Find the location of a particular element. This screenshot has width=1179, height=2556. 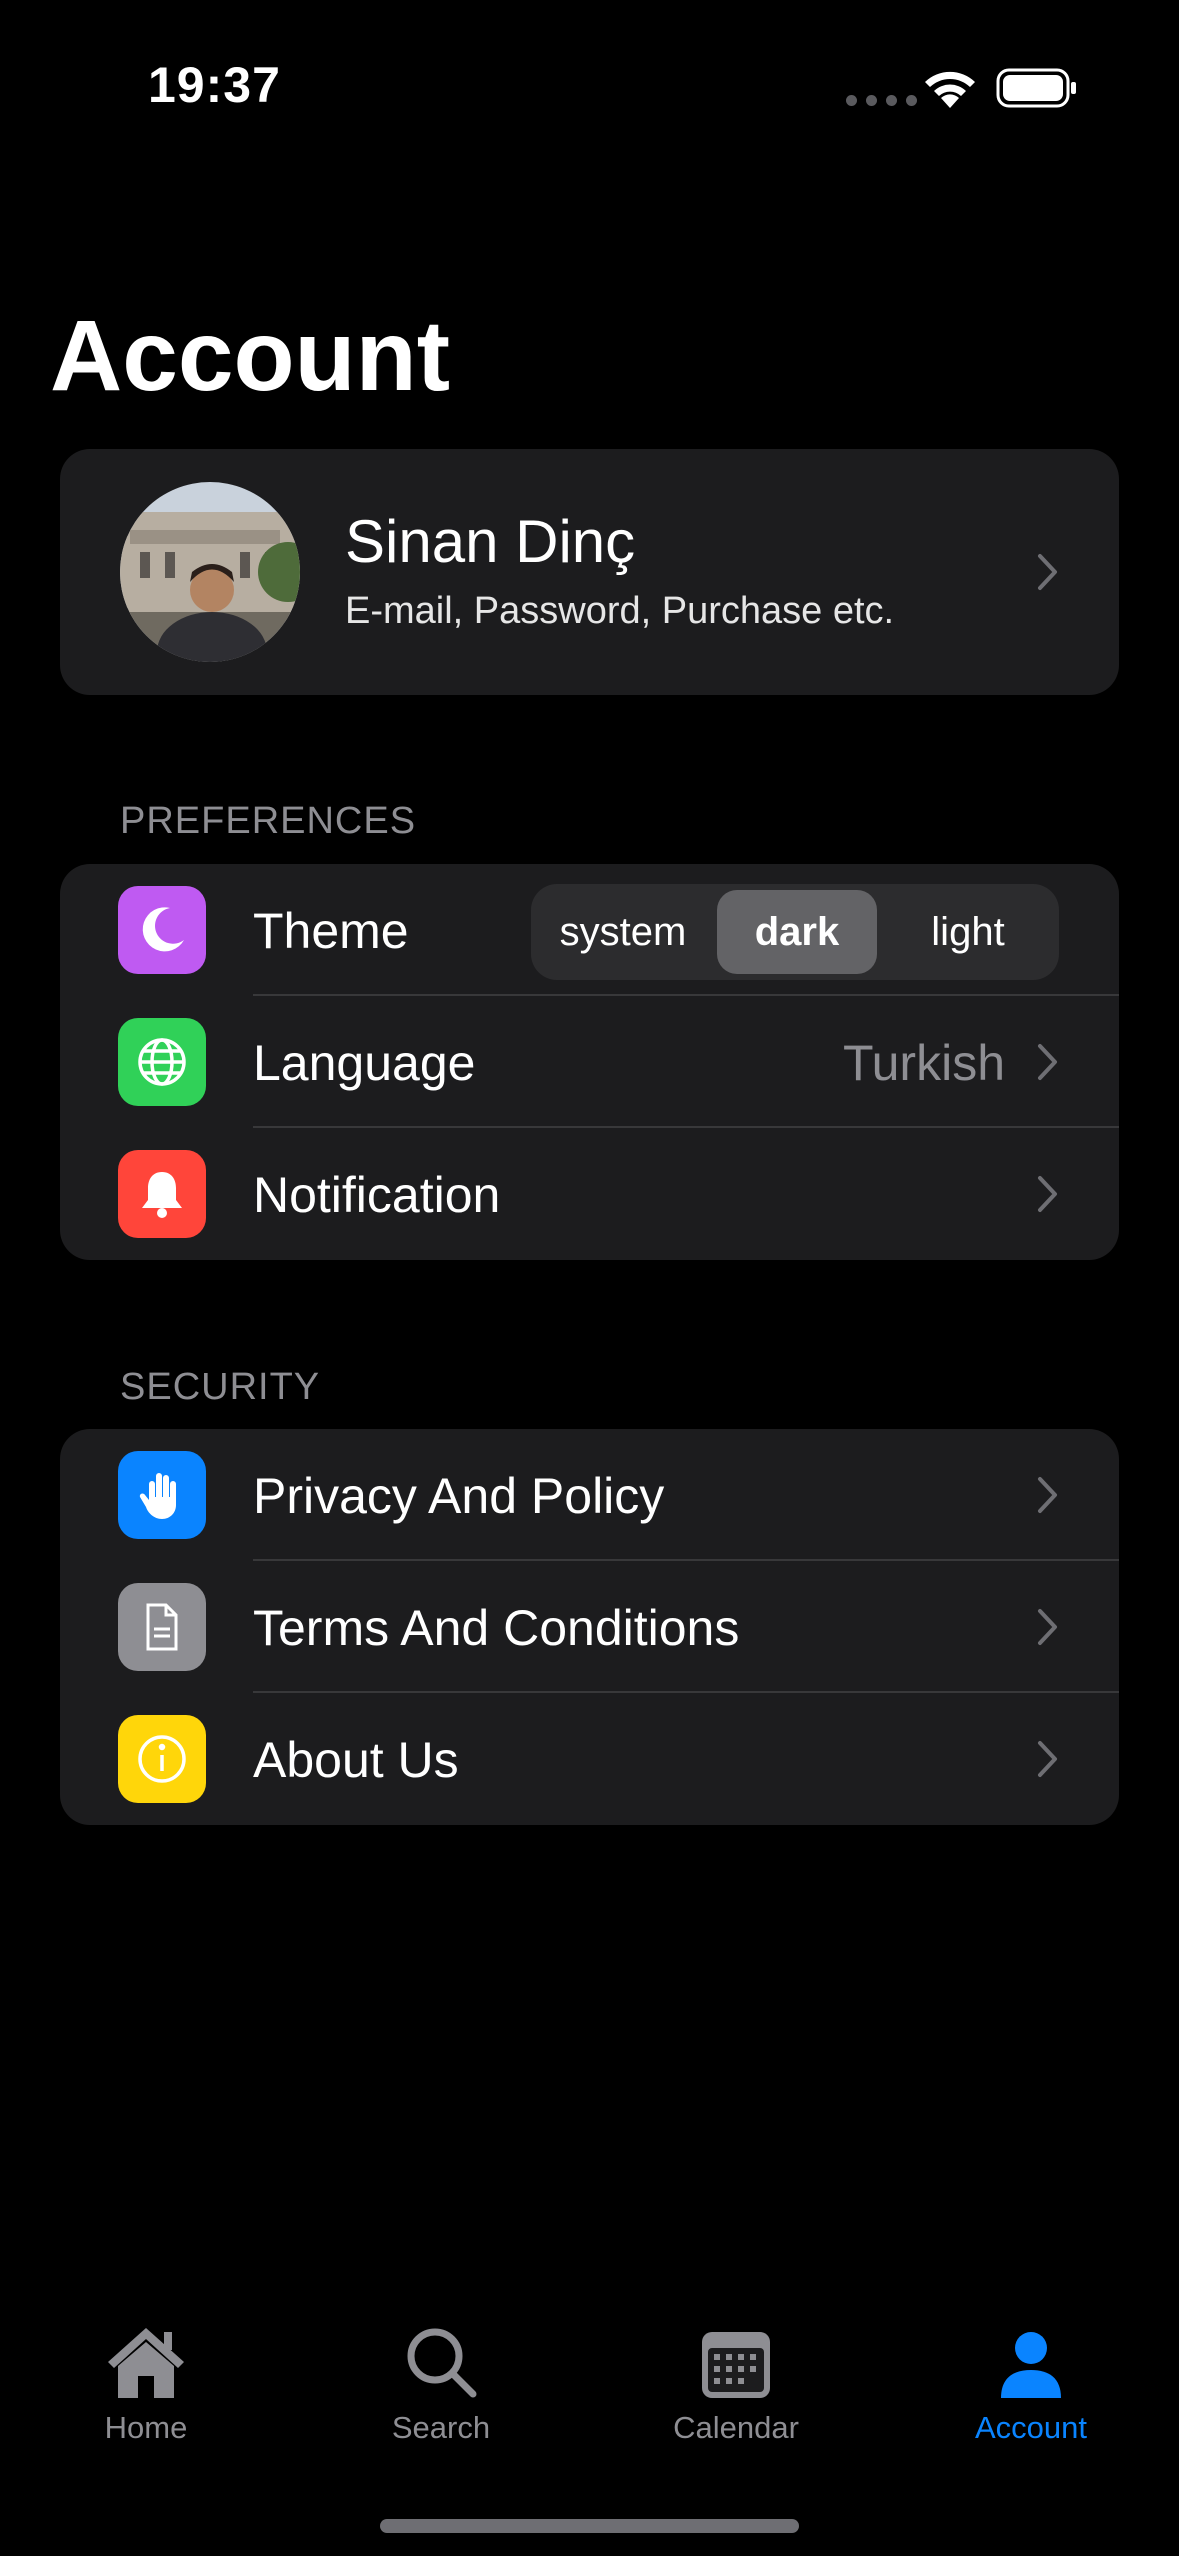

terms-conditions-row: Terms And Conditions is located at coordinates (589, 1627).